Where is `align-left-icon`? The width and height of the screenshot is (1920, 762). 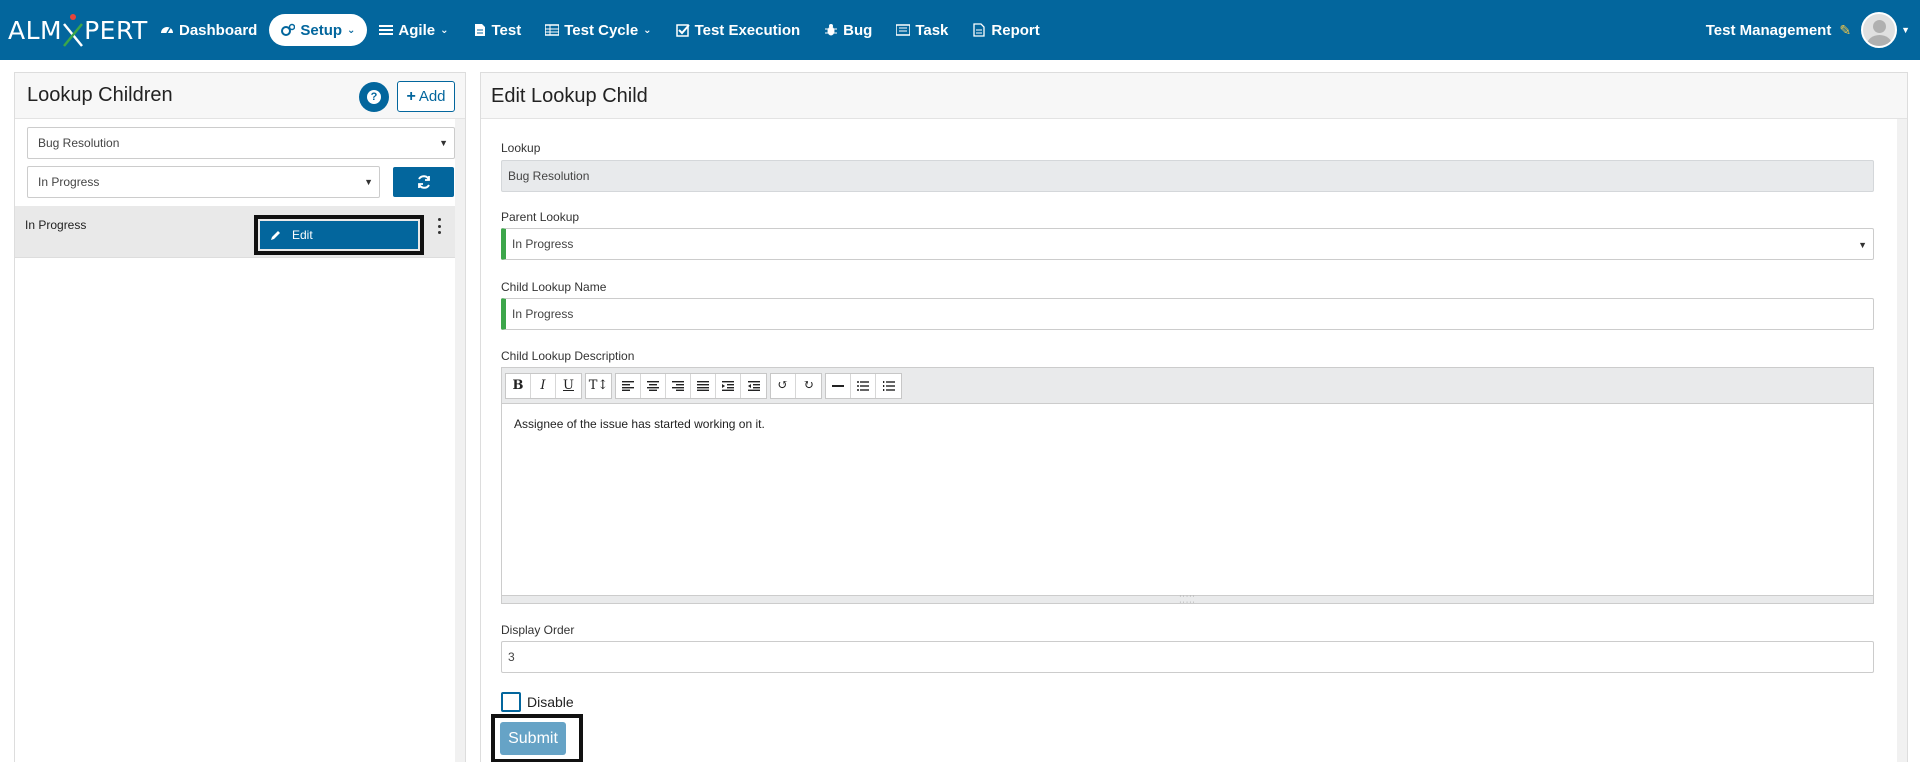
align-left-icon is located at coordinates (628, 385).